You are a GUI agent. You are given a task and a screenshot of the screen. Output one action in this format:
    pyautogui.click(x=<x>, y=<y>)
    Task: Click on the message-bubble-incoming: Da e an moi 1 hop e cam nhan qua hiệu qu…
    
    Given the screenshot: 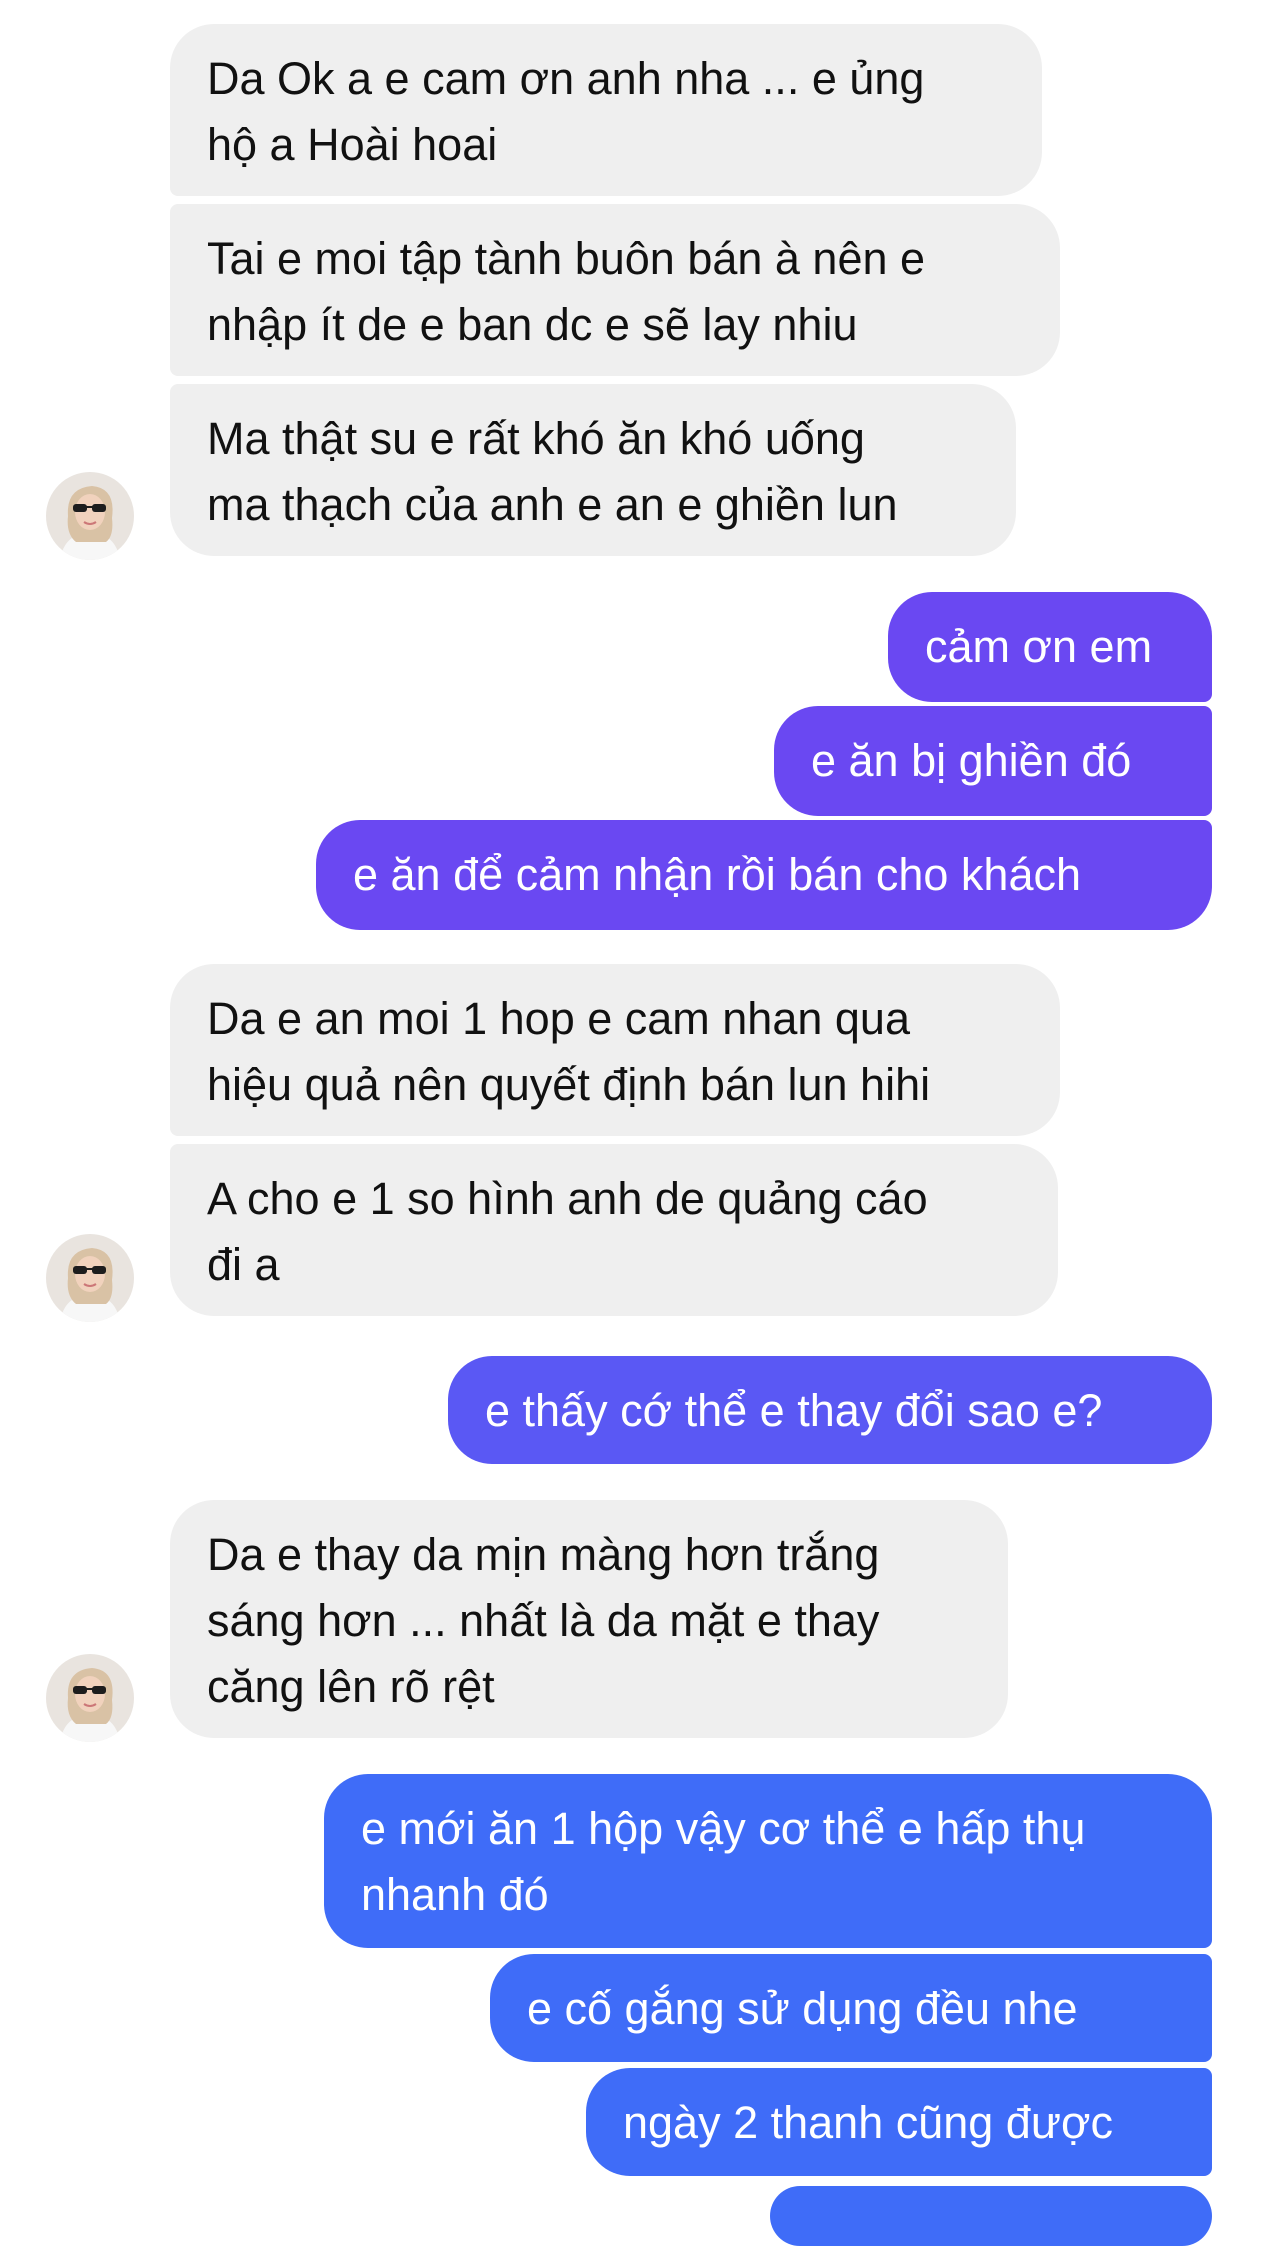 What is the action you would take?
    pyautogui.click(x=615, y=1050)
    